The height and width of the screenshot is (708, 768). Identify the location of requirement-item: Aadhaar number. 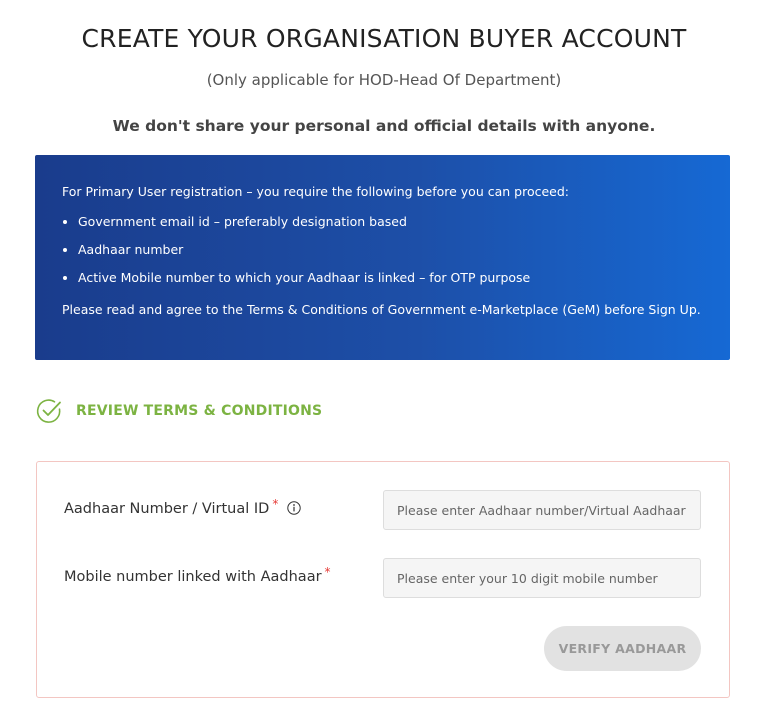
(404, 250).